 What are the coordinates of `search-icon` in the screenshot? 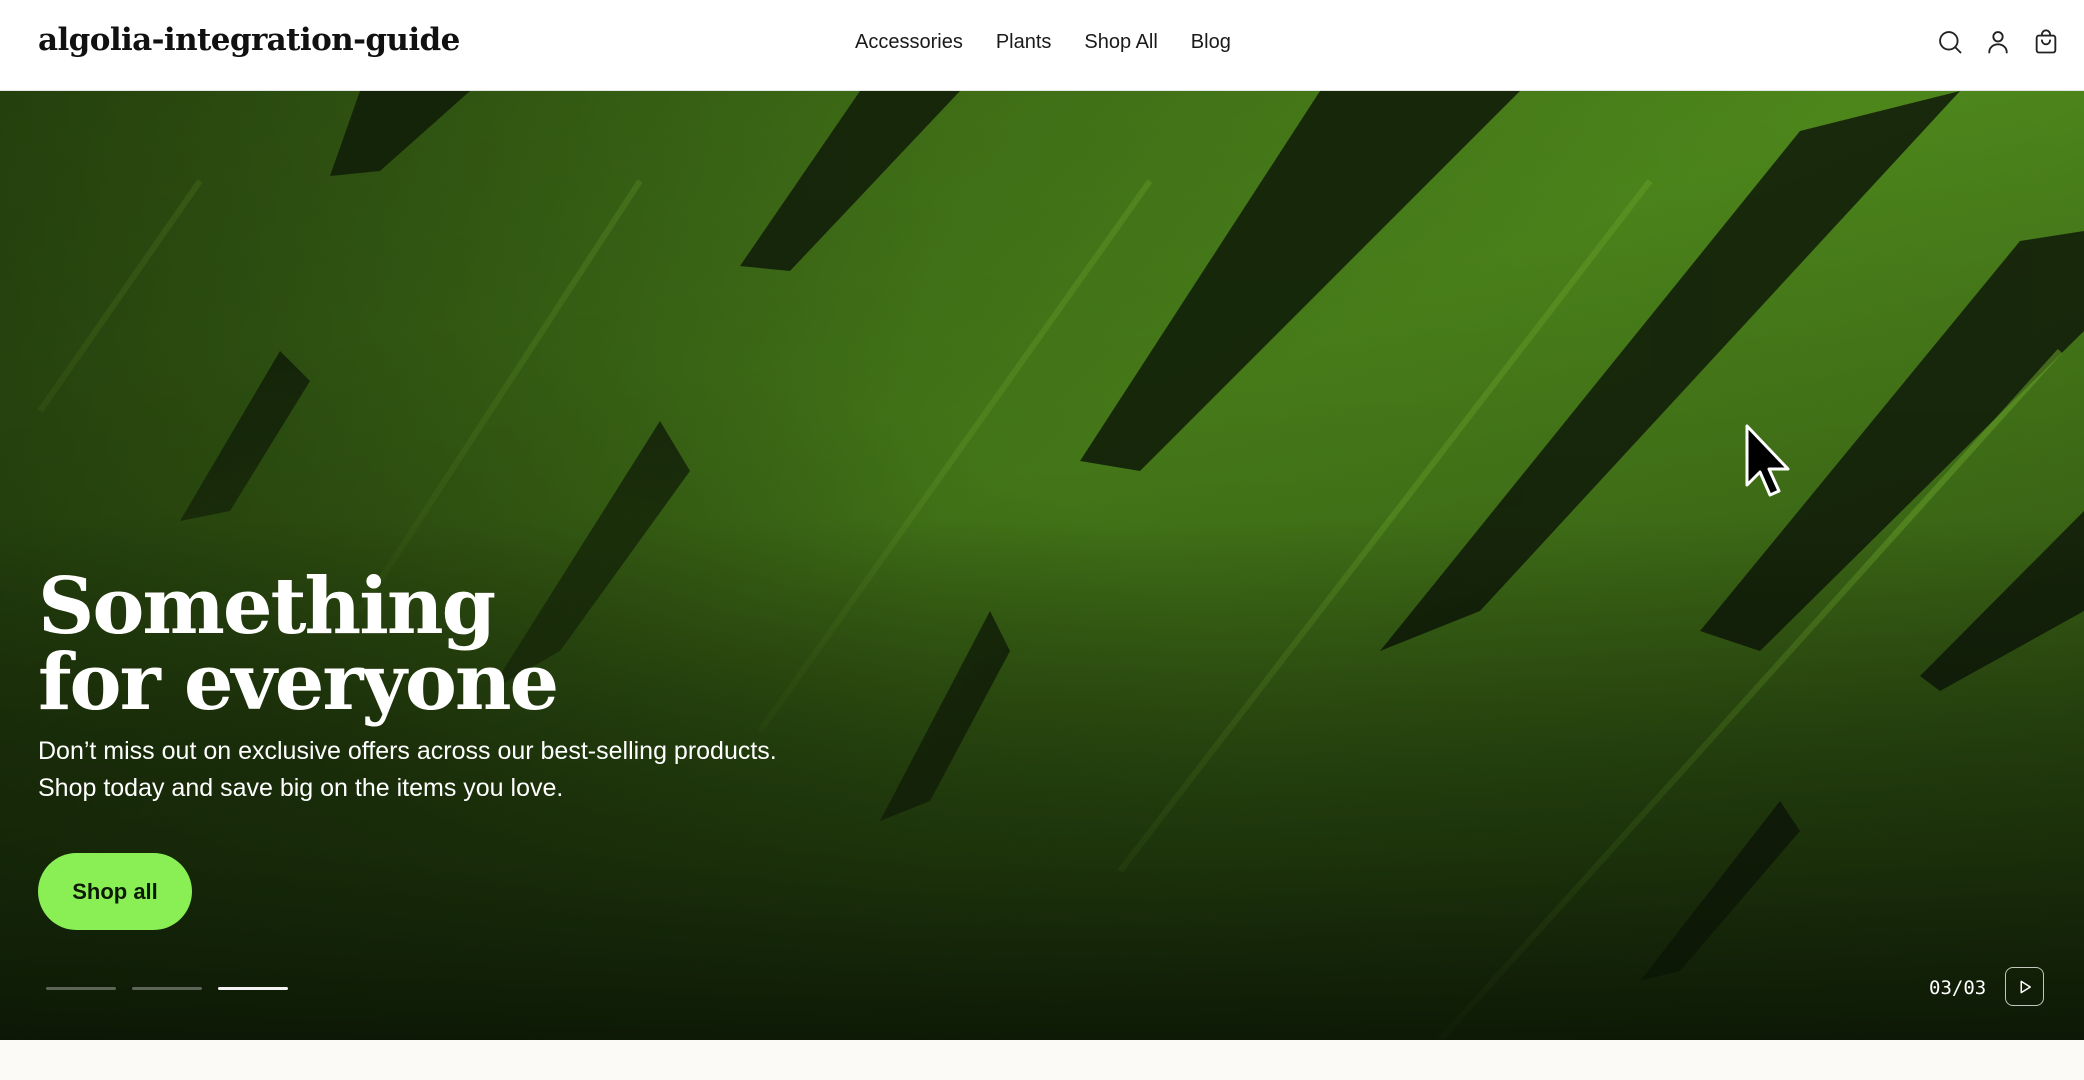 It's located at (1950, 42).